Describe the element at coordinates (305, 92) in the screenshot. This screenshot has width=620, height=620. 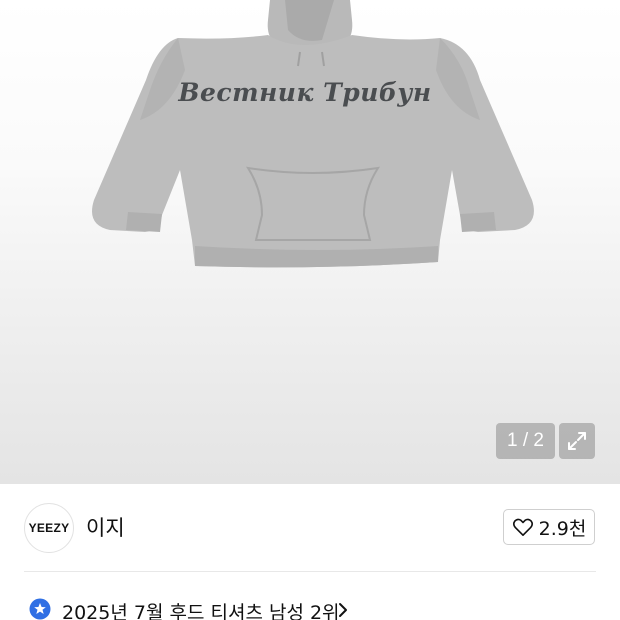
I see `hoodie-print-text: Вестник Трибун` at that location.